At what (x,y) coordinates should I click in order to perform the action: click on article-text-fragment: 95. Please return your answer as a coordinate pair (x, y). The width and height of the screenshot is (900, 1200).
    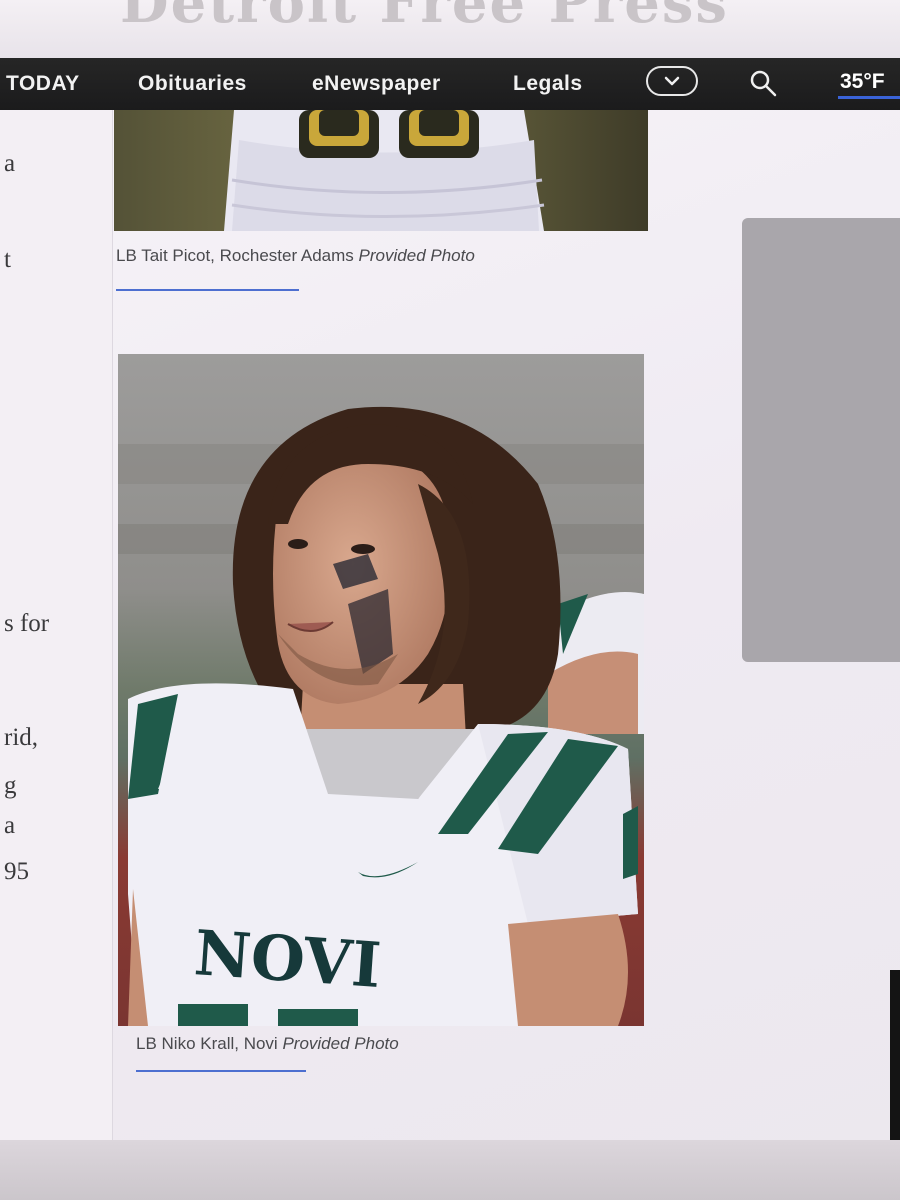
    Looking at the image, I should click on (16, 871).